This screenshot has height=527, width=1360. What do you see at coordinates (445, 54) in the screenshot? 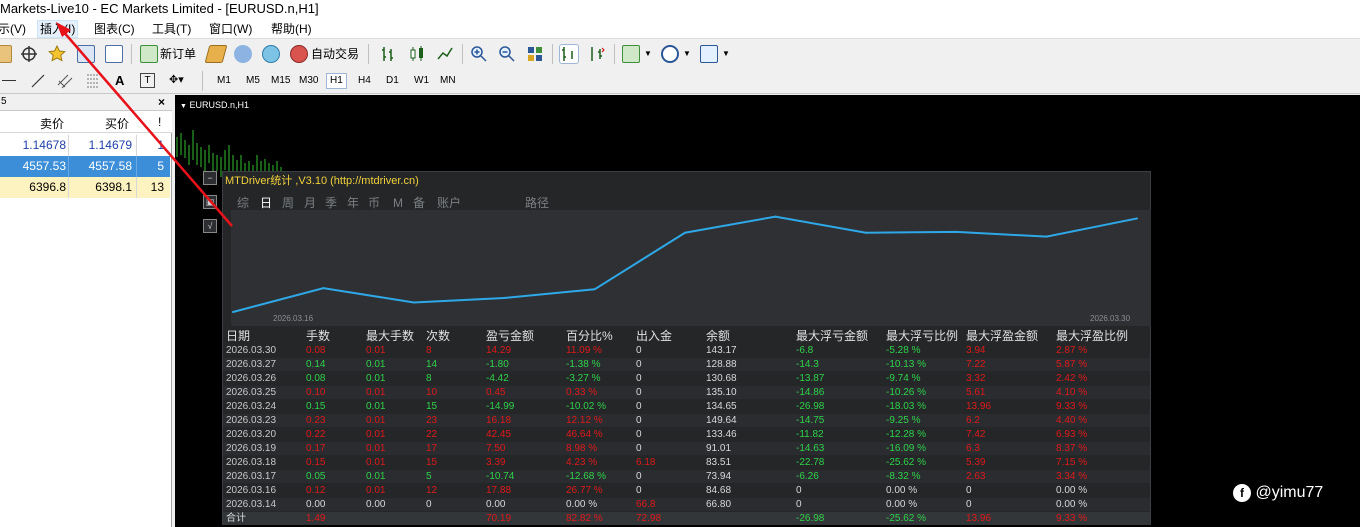
I see `line-chart-icon` at bounding box center [445, 54].